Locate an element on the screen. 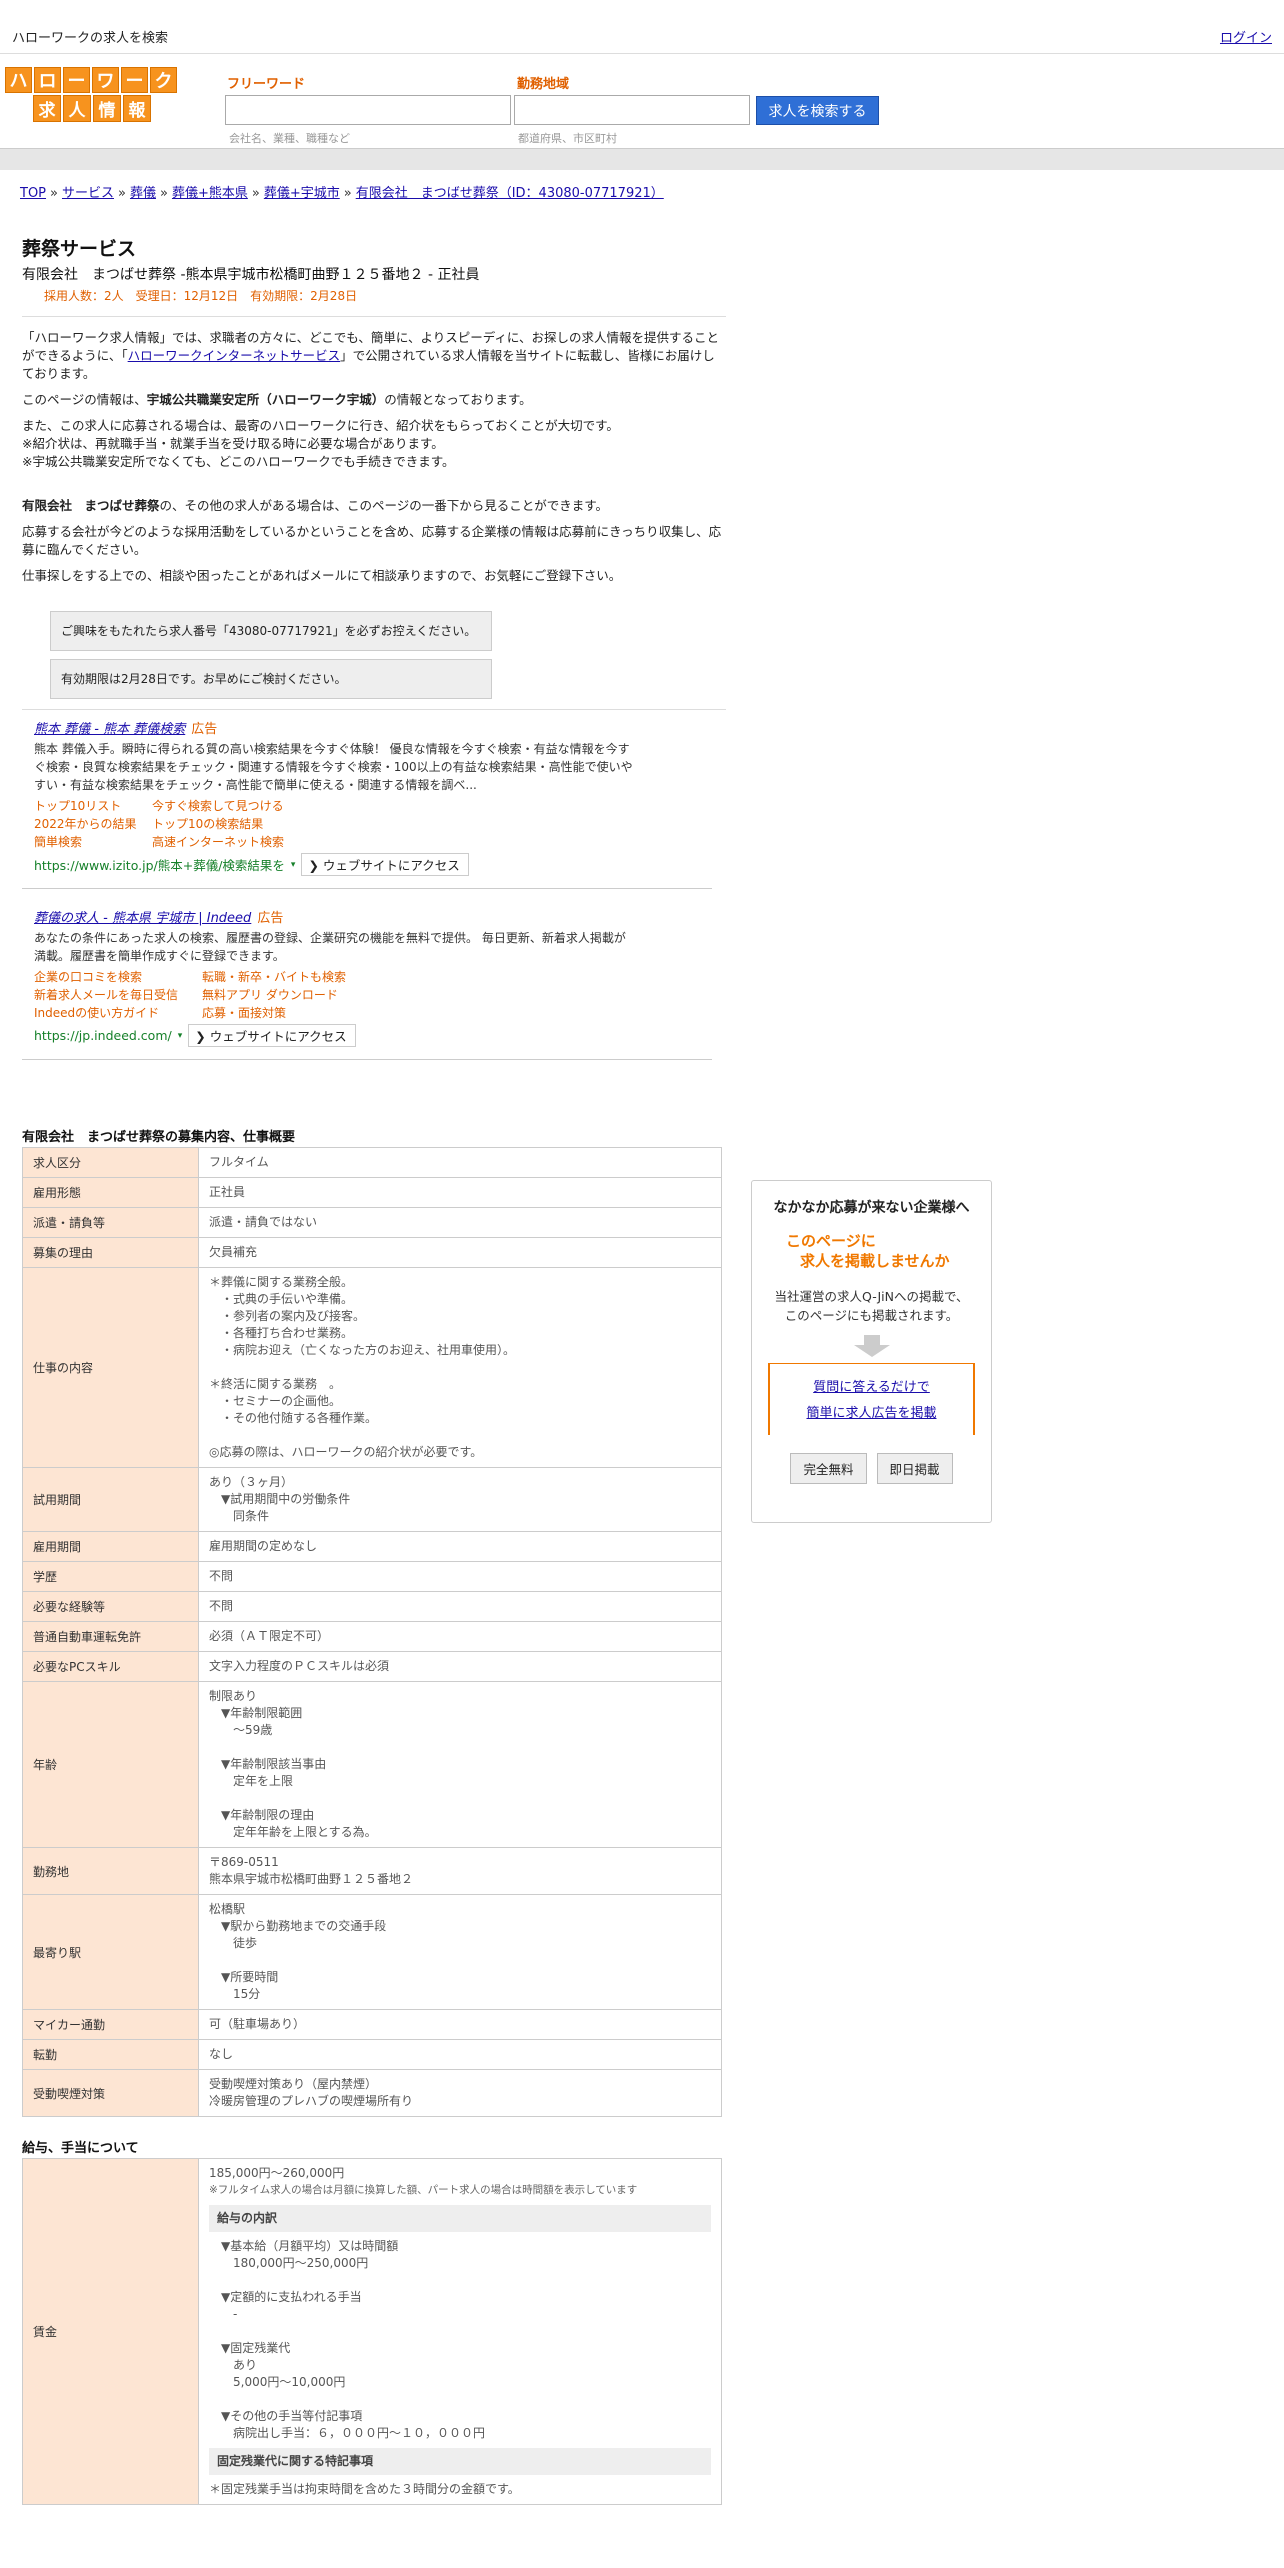  ad-sitelink: 2022年からの結果 is located at coordinates (93, 823).